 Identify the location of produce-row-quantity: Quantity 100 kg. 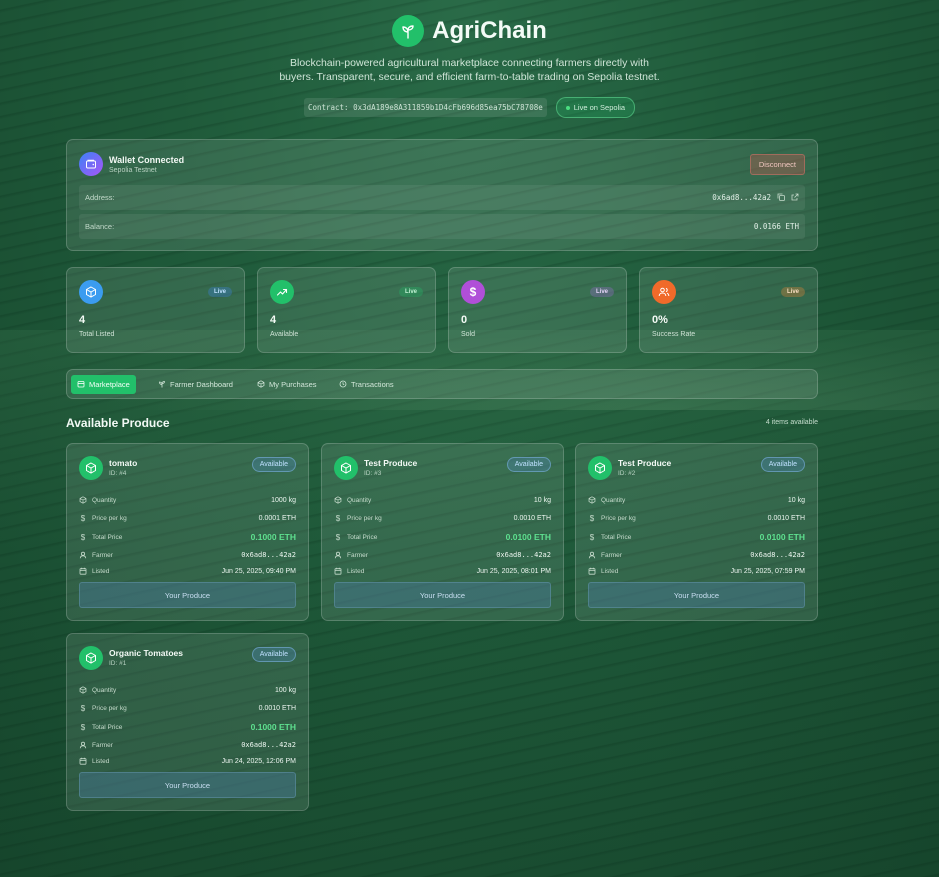
(187, 690).